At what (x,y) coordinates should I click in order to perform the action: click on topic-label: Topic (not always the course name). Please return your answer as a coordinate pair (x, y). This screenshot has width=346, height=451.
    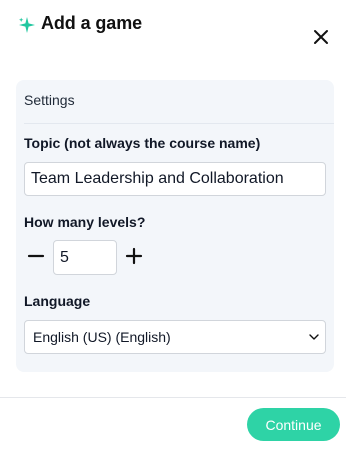
    Looking at the image, I should click on (142, 143).